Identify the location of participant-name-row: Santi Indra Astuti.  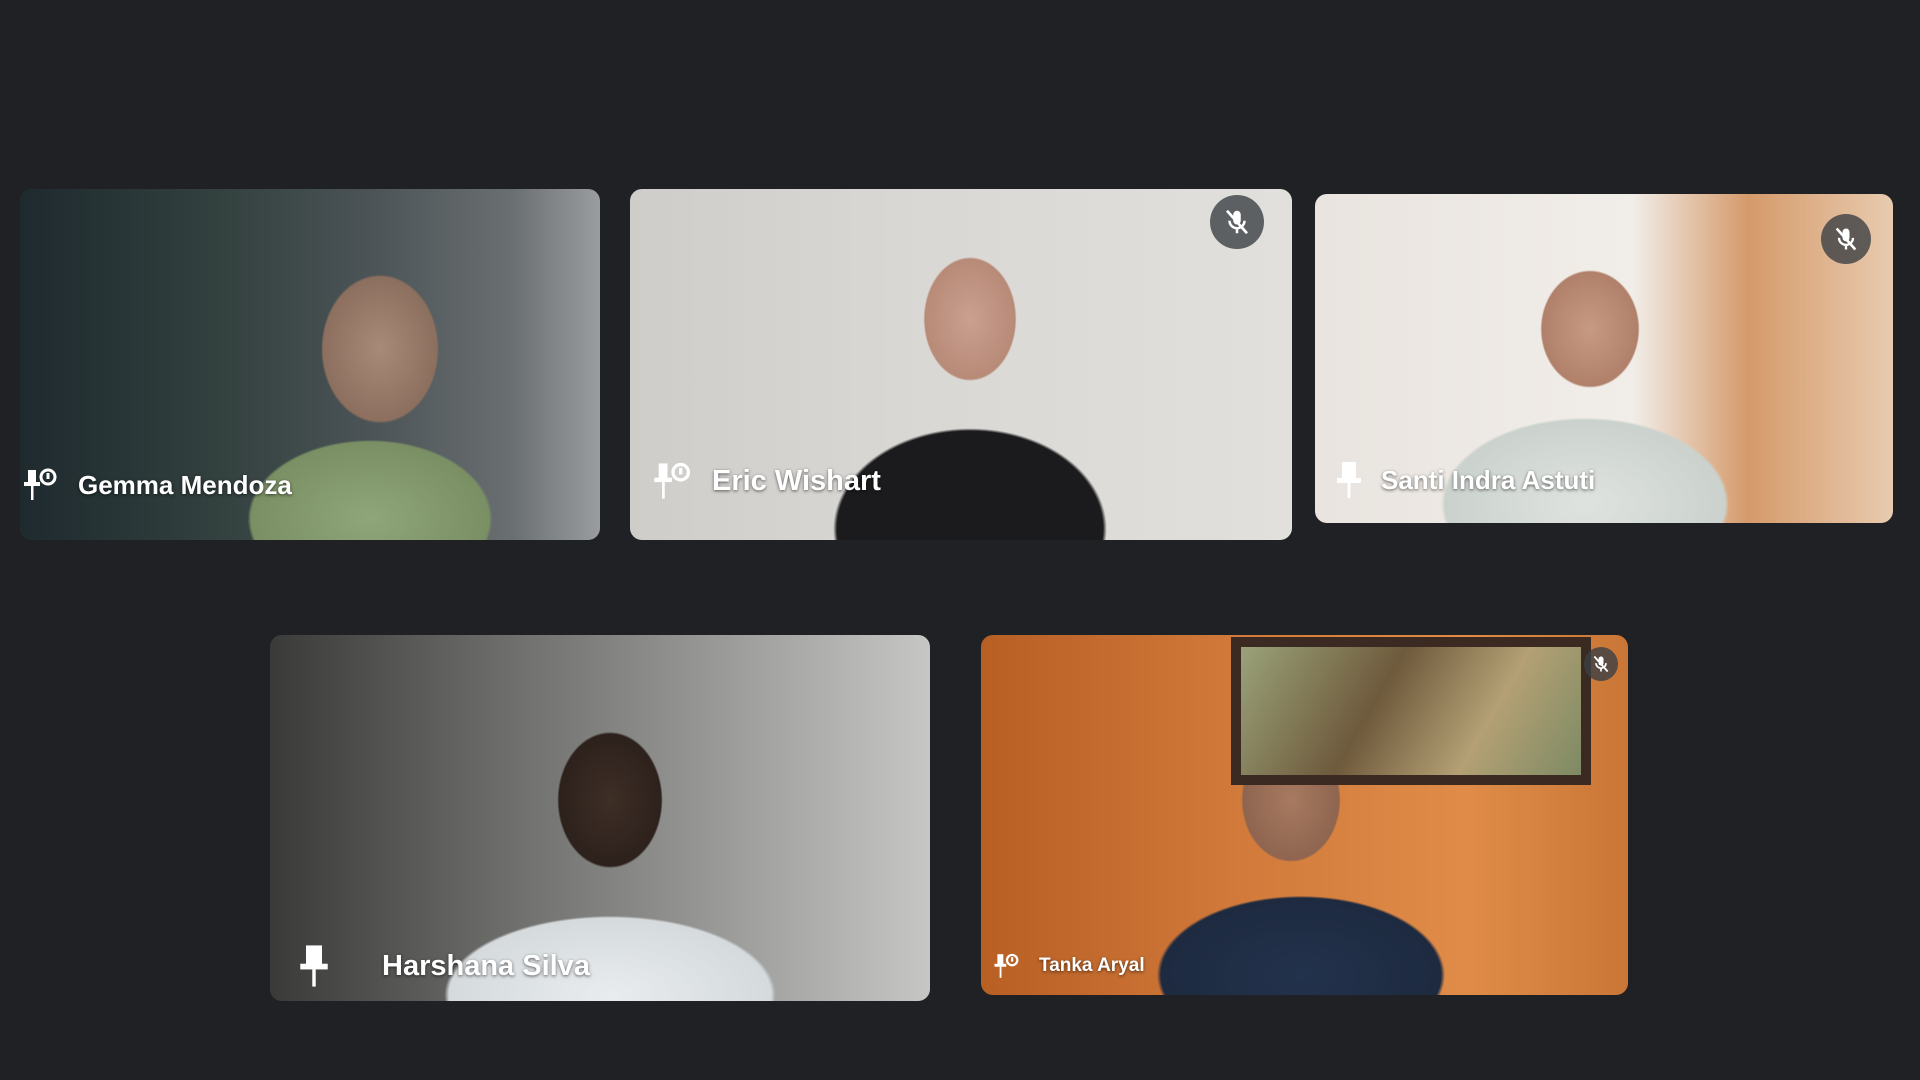
(1465, 480).